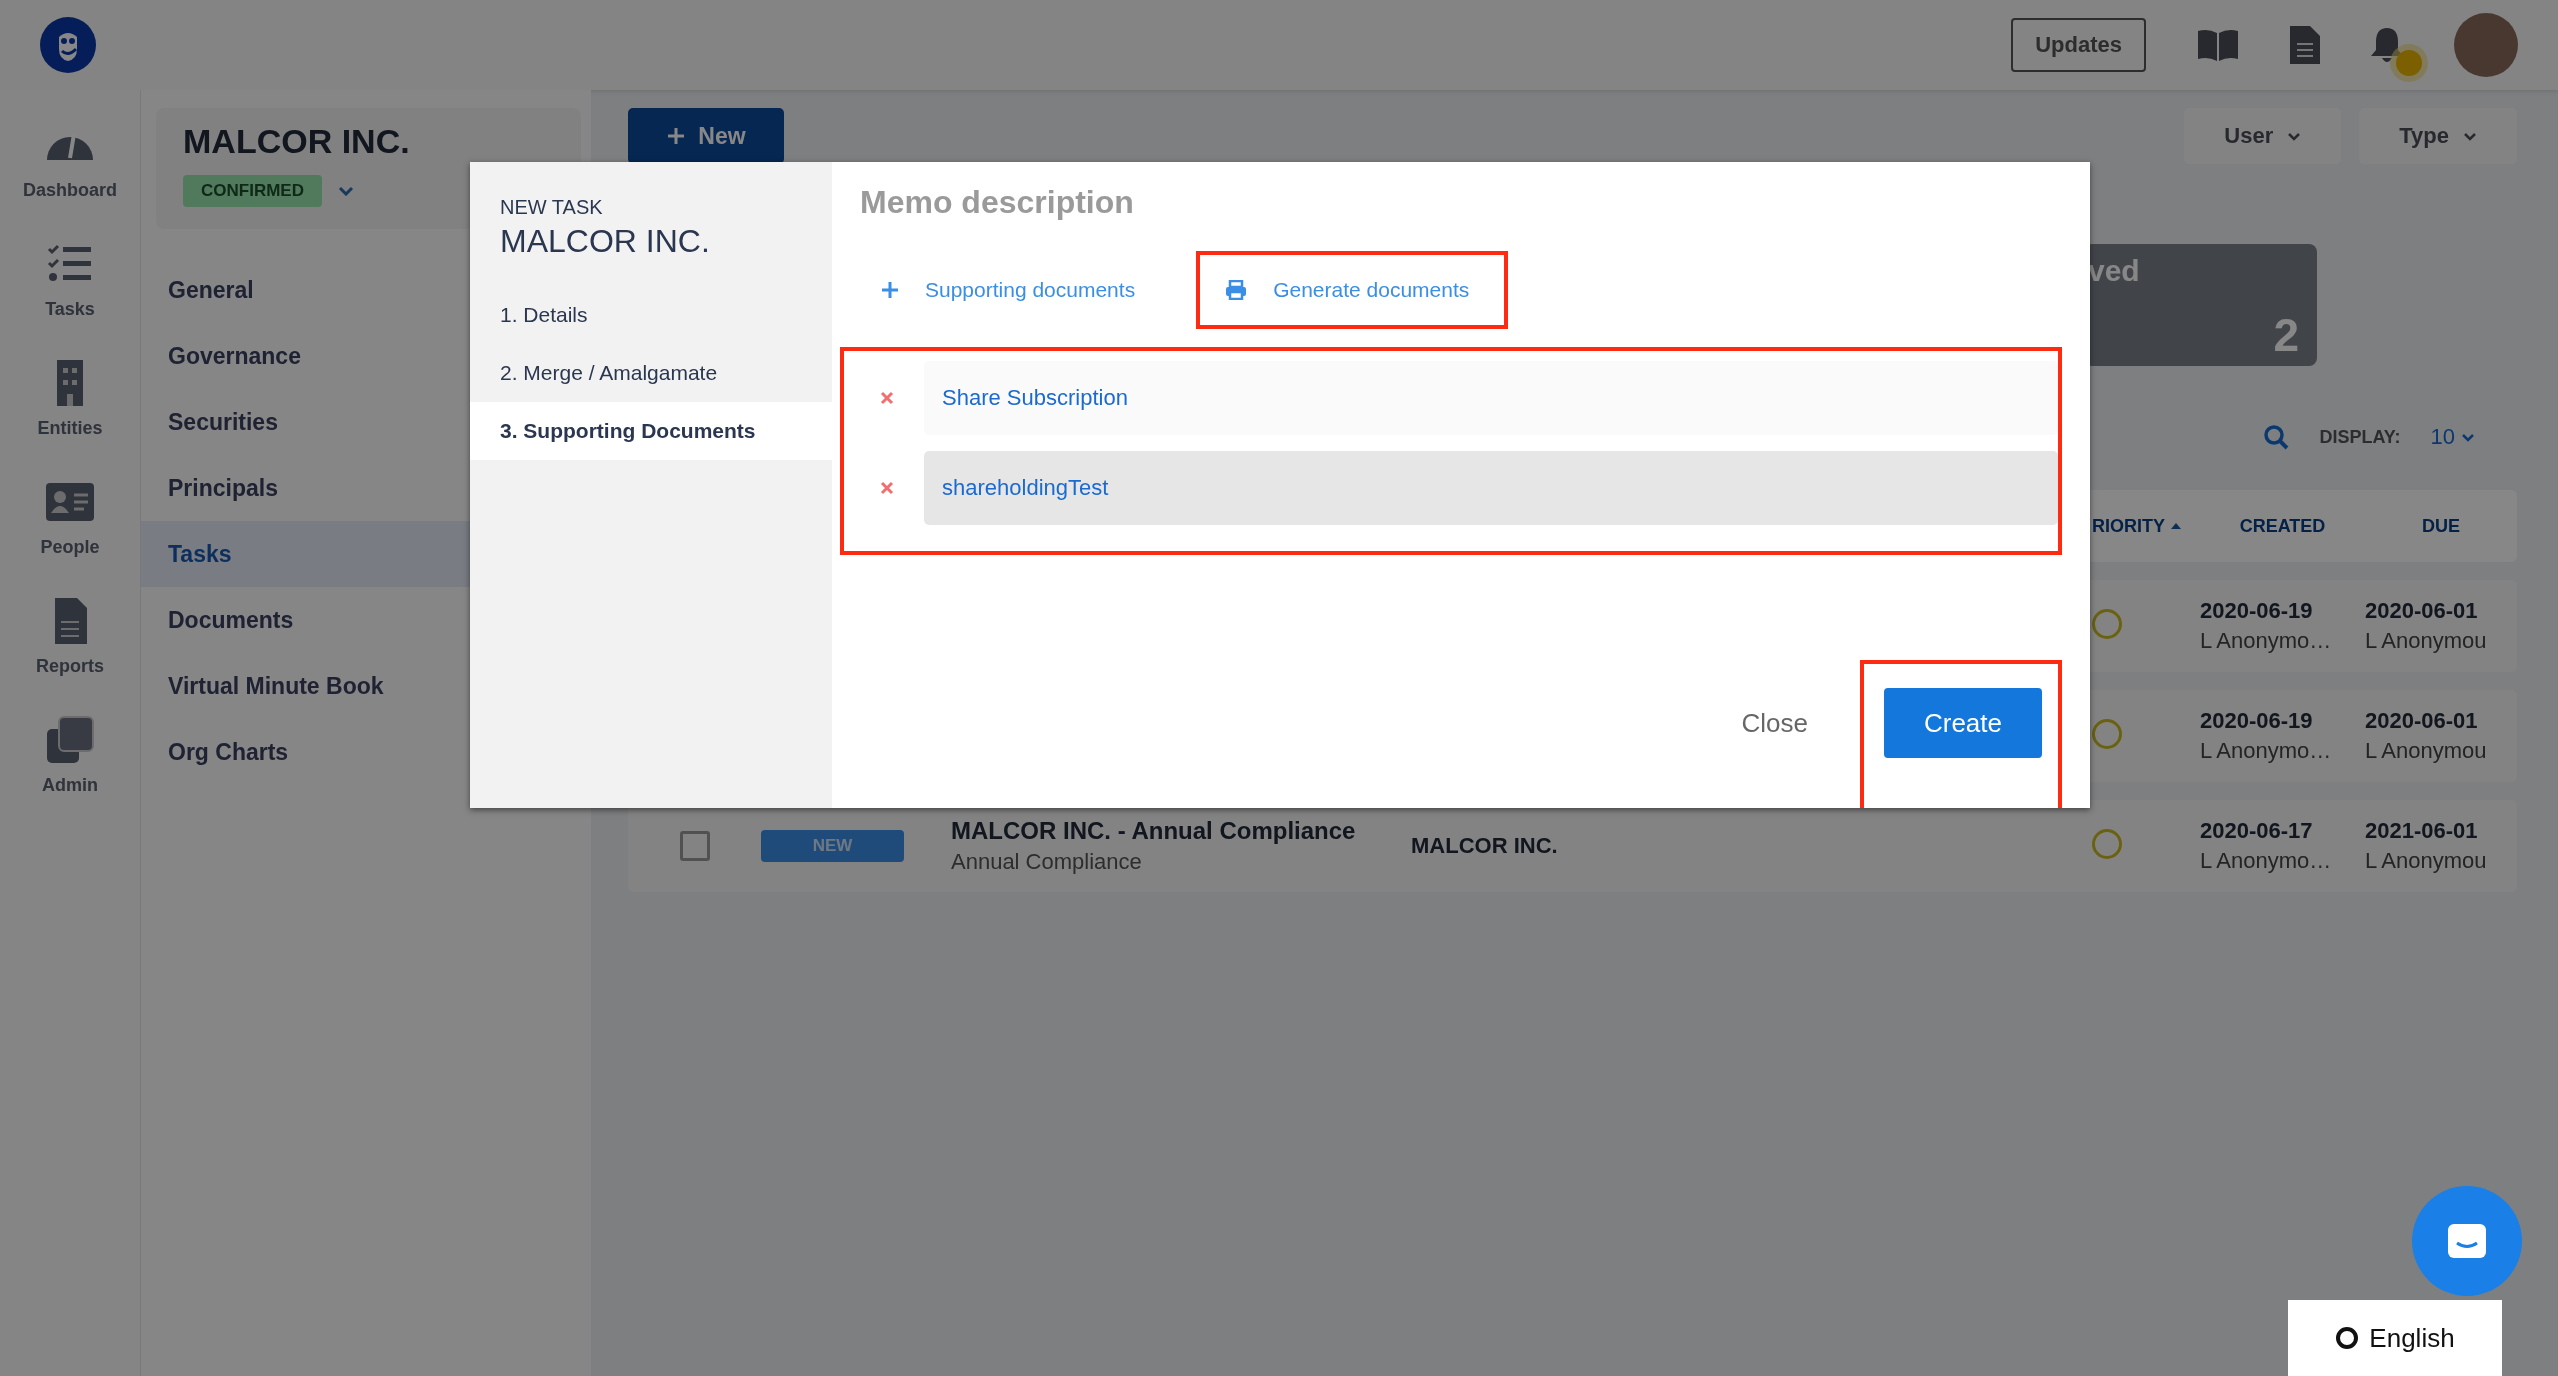 Image resolution: width=2558 pixels, height=1376 pixels. Describe the element at coordinates (70, 309) in the screenshot. I see `nav-label: Tasks` at that location.